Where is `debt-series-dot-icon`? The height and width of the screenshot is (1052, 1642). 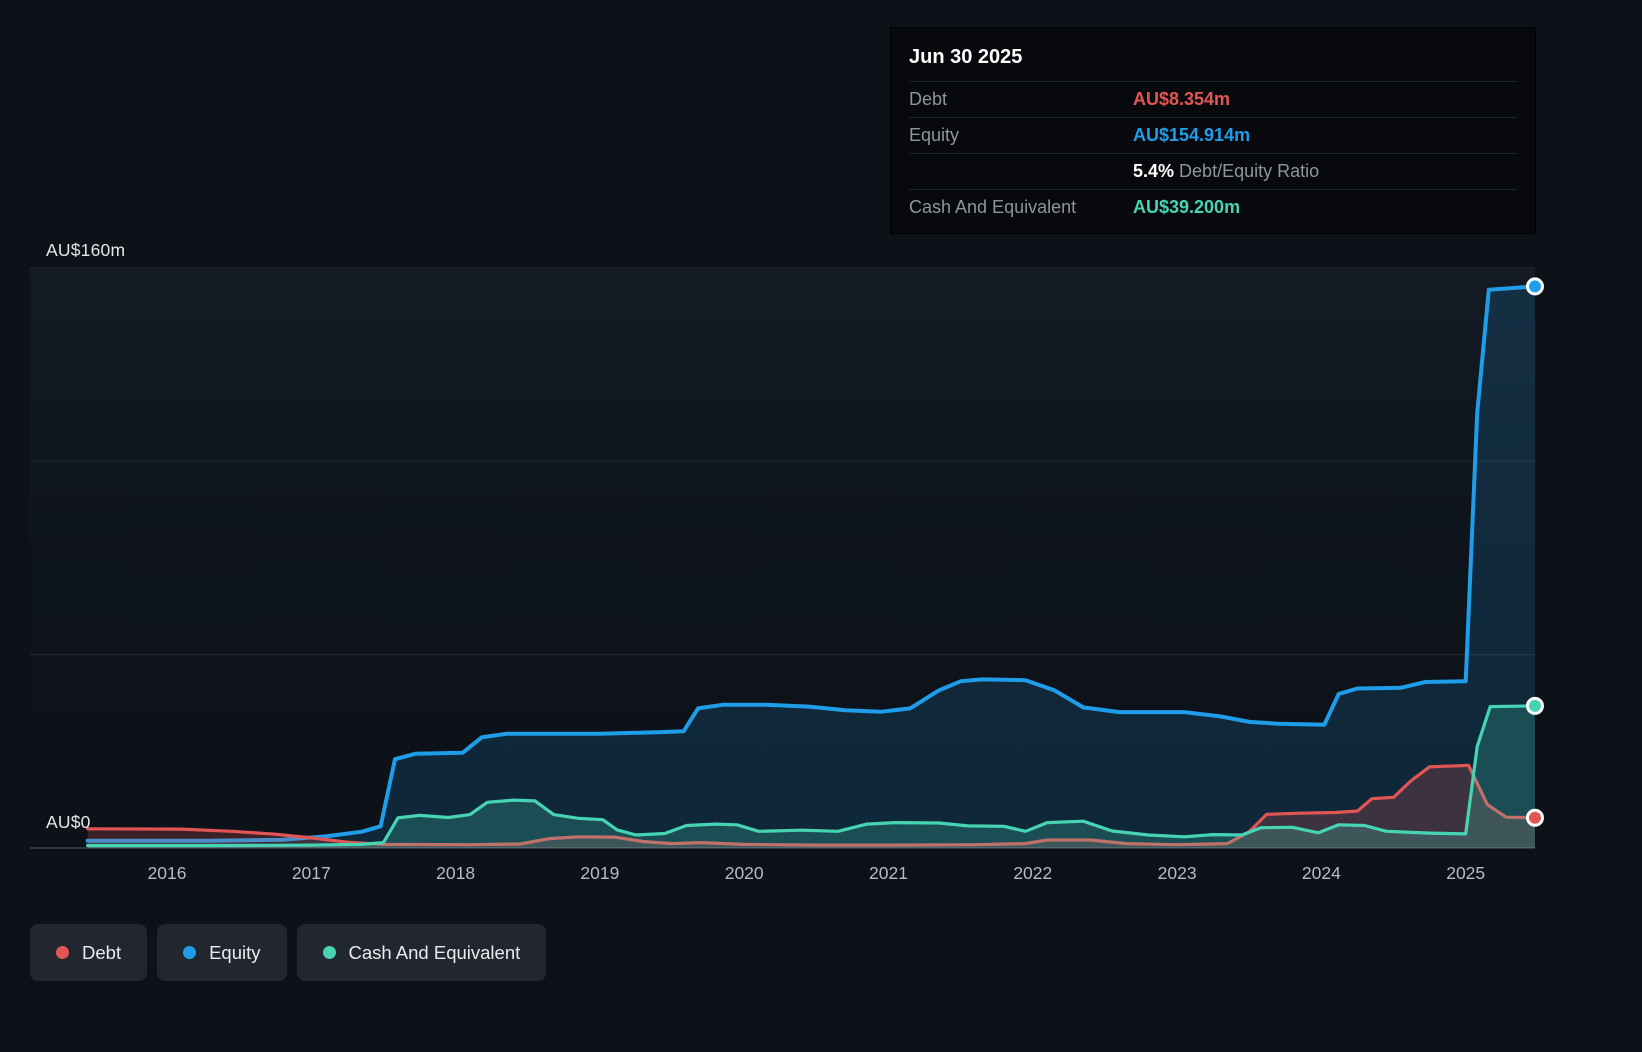
debt-series-dot-icon is located at coordinates (62, 952).